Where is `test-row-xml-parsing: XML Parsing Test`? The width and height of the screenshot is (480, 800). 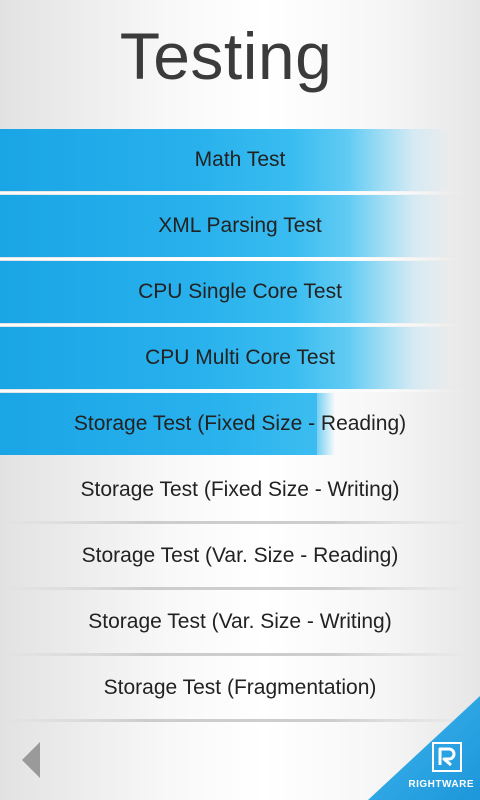 test-row-xml-parsing: XML Parsing Test is located at coordinates (240, 227).